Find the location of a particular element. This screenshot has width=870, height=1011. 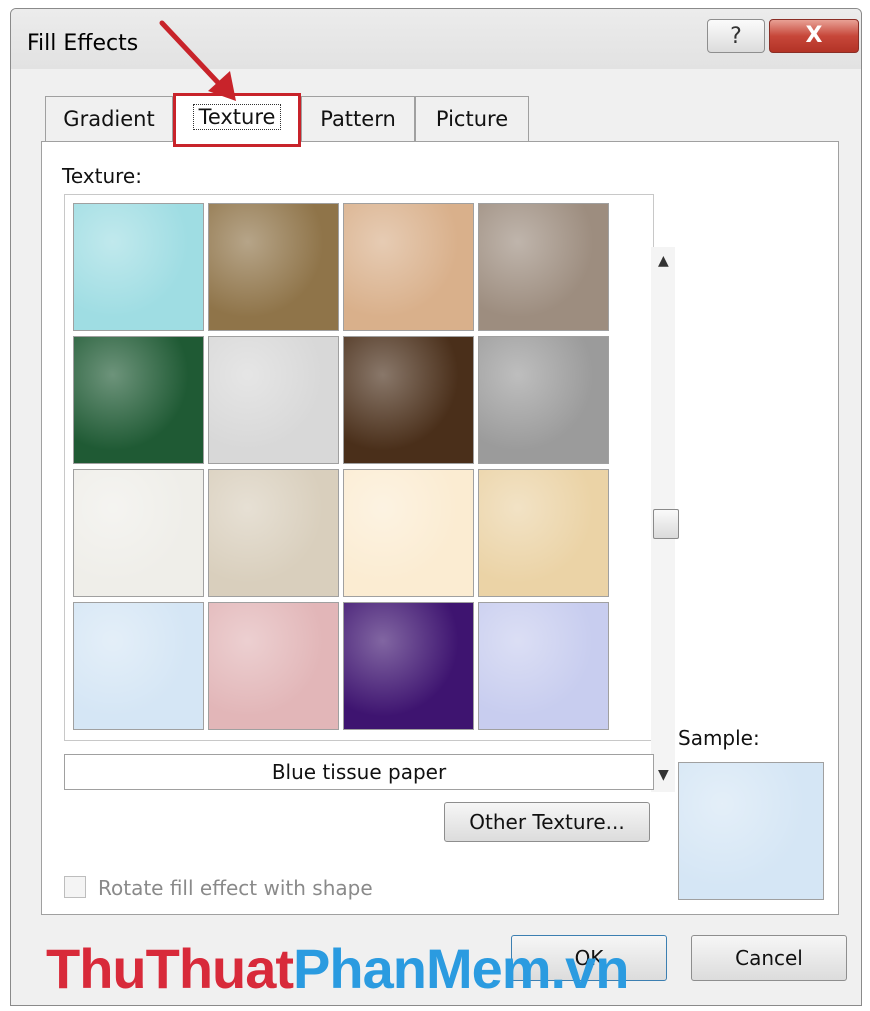

close-button: X is located at coordinates (814, 36).